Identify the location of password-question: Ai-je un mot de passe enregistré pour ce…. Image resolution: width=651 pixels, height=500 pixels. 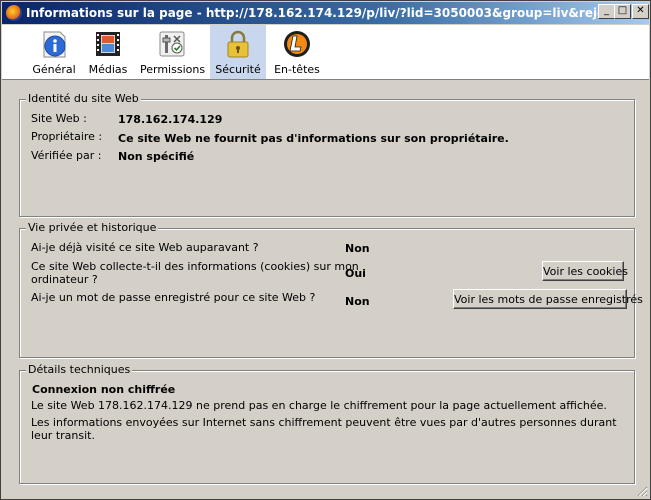
(173, 297).